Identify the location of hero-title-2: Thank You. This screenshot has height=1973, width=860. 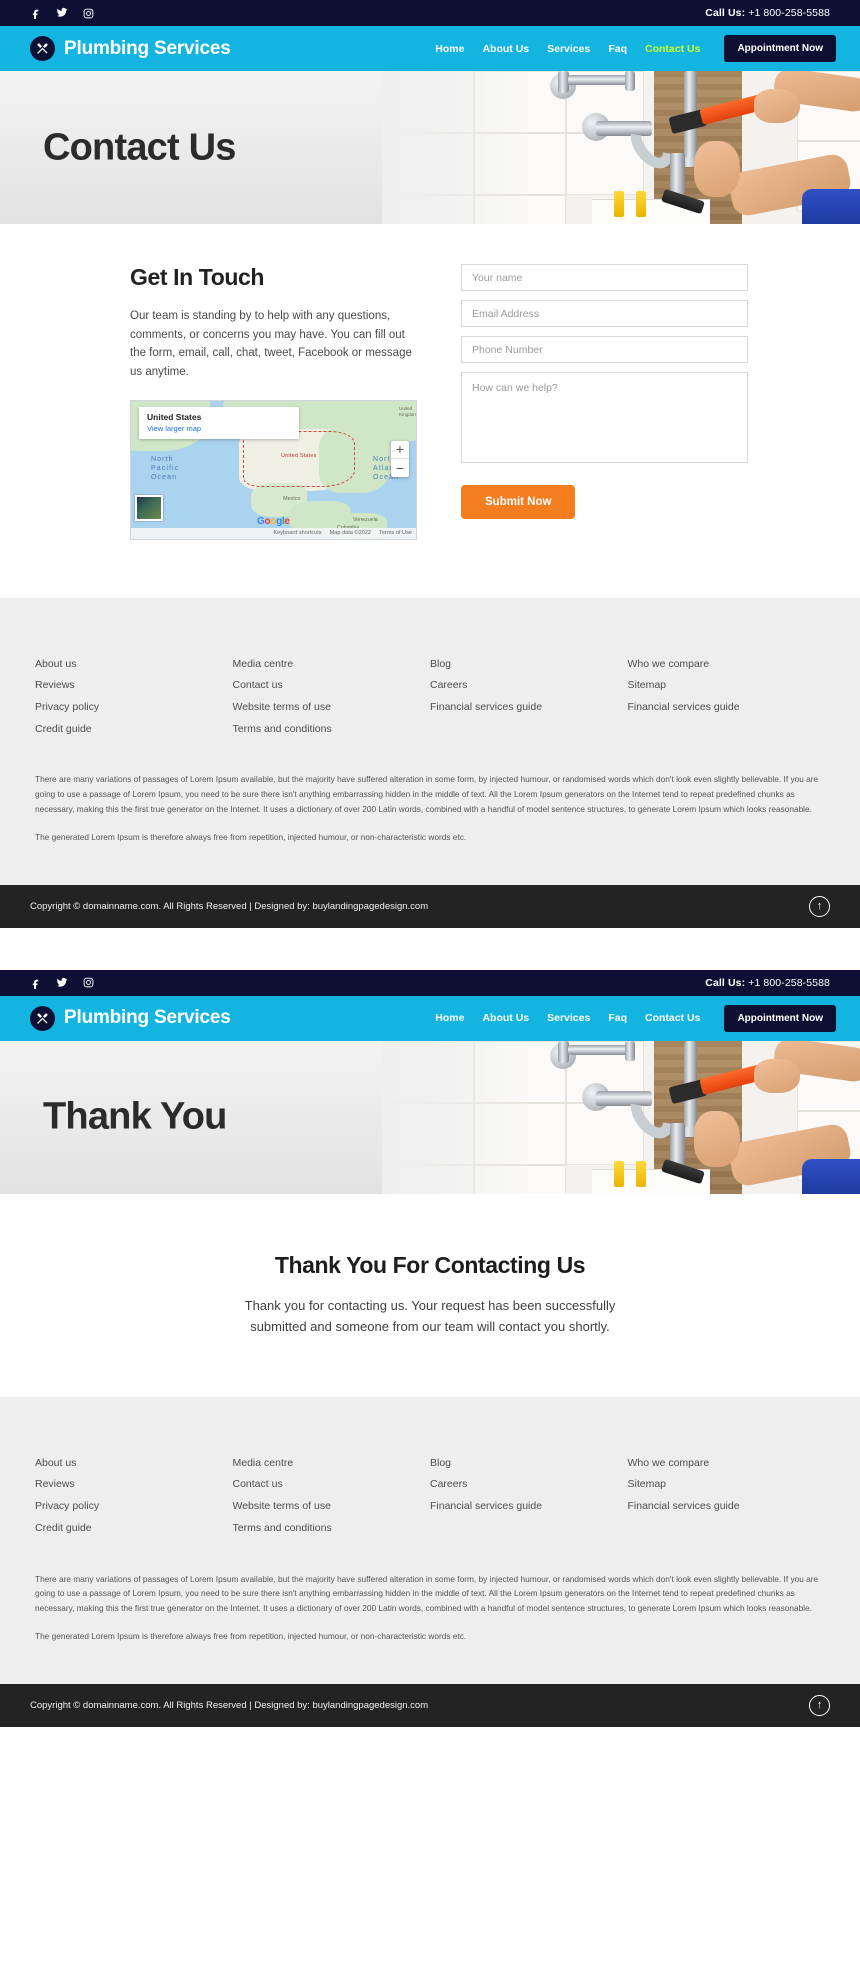
(135, 1116).